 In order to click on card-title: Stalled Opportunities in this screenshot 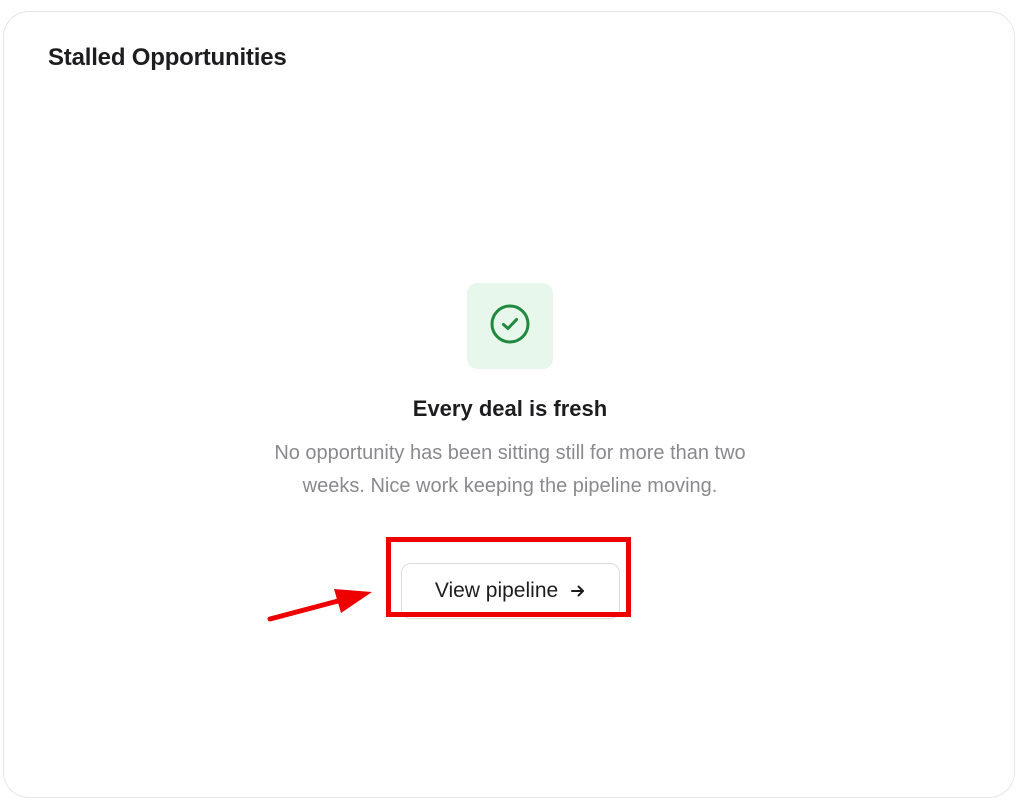, I will do `click(167, 57)`.